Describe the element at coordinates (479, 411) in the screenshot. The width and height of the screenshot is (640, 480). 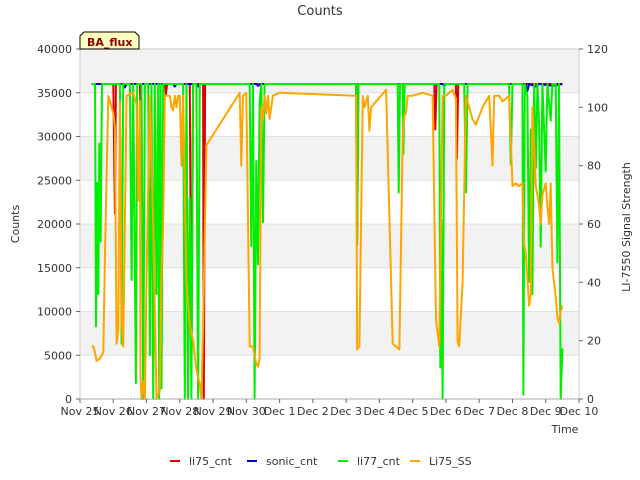
I see `x-tick-label: Dec 7` at that location.